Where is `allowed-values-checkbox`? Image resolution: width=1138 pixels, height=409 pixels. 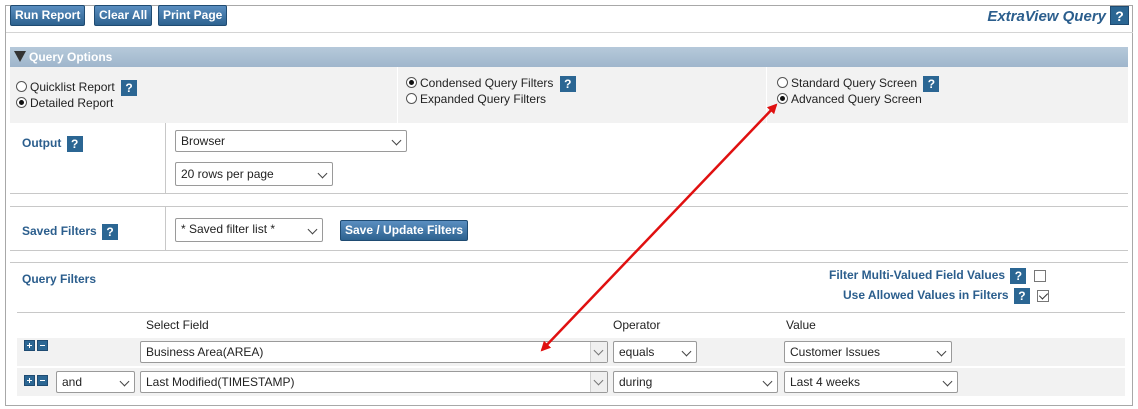
allowed-values-checkbox is located at coordinates (1043, 296).